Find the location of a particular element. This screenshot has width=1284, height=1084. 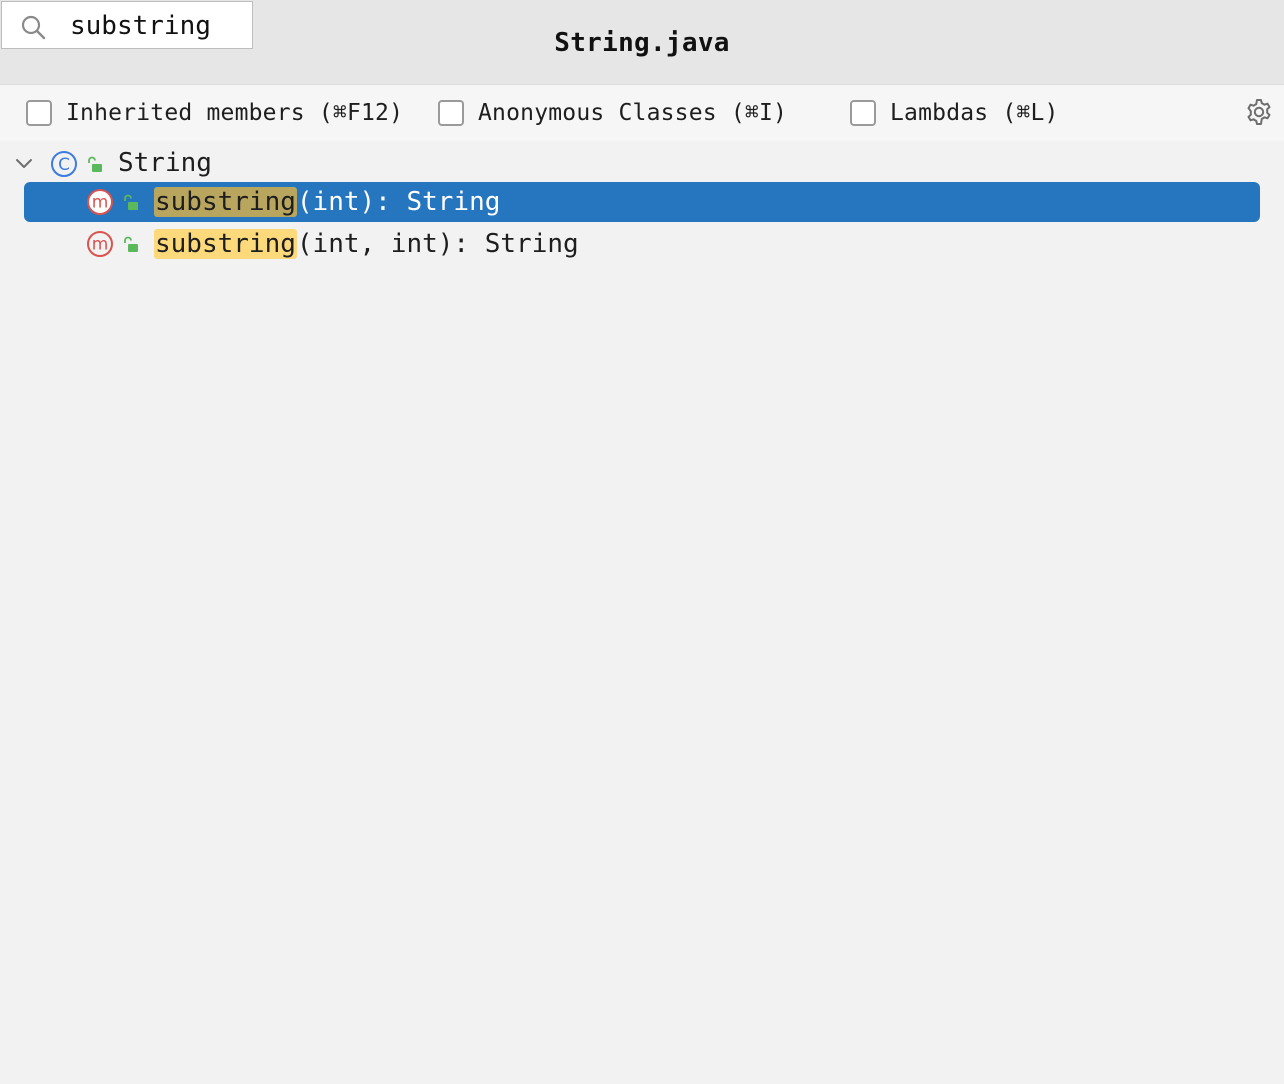

title-bar: String.java is located at coordinates (642, 42).